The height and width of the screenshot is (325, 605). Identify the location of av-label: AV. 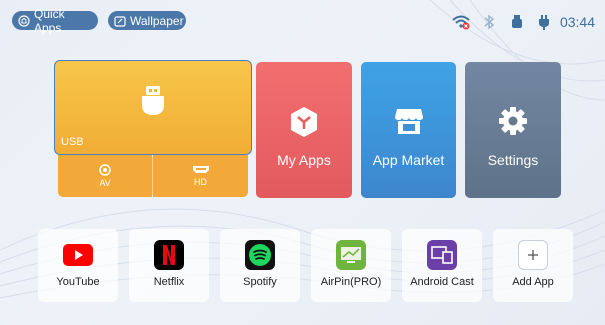
(105, 183).